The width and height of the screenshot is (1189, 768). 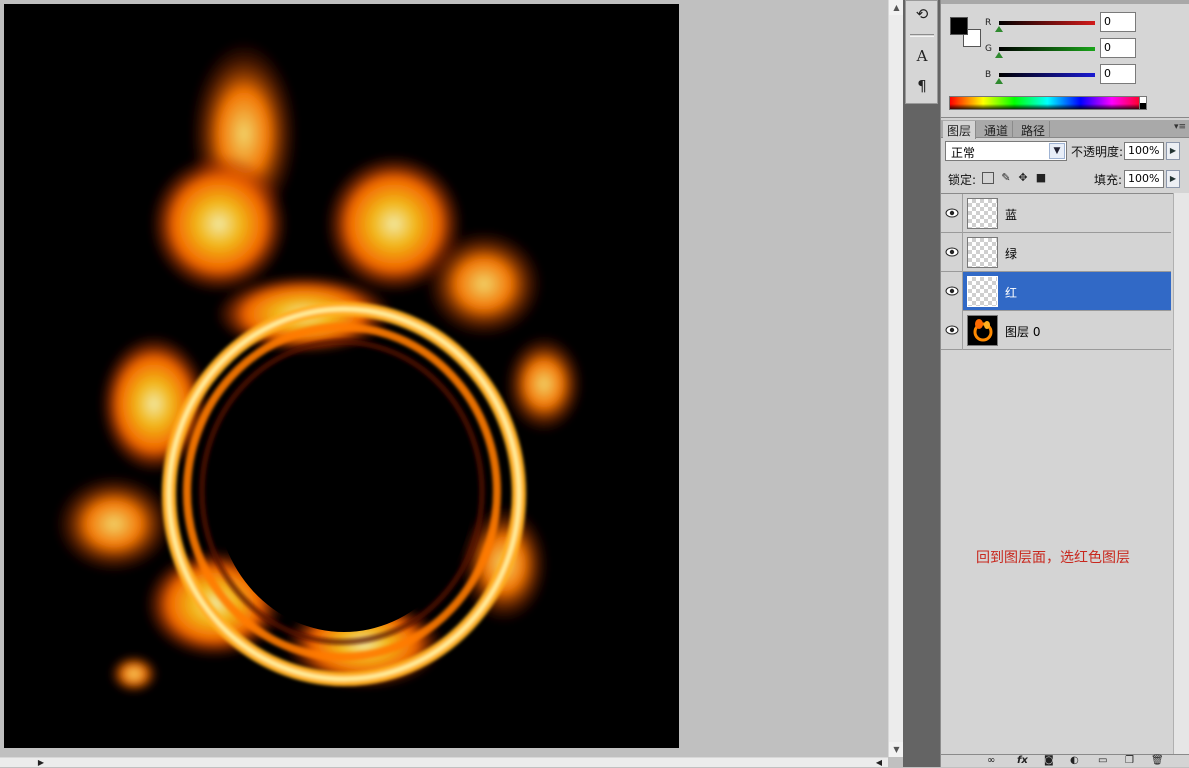 What do you see at coordinates (444, 762) in the screenshot?
I see `canvas-horizontal-scrollbar: ▶ ◀` at bounding box center [444, 762].